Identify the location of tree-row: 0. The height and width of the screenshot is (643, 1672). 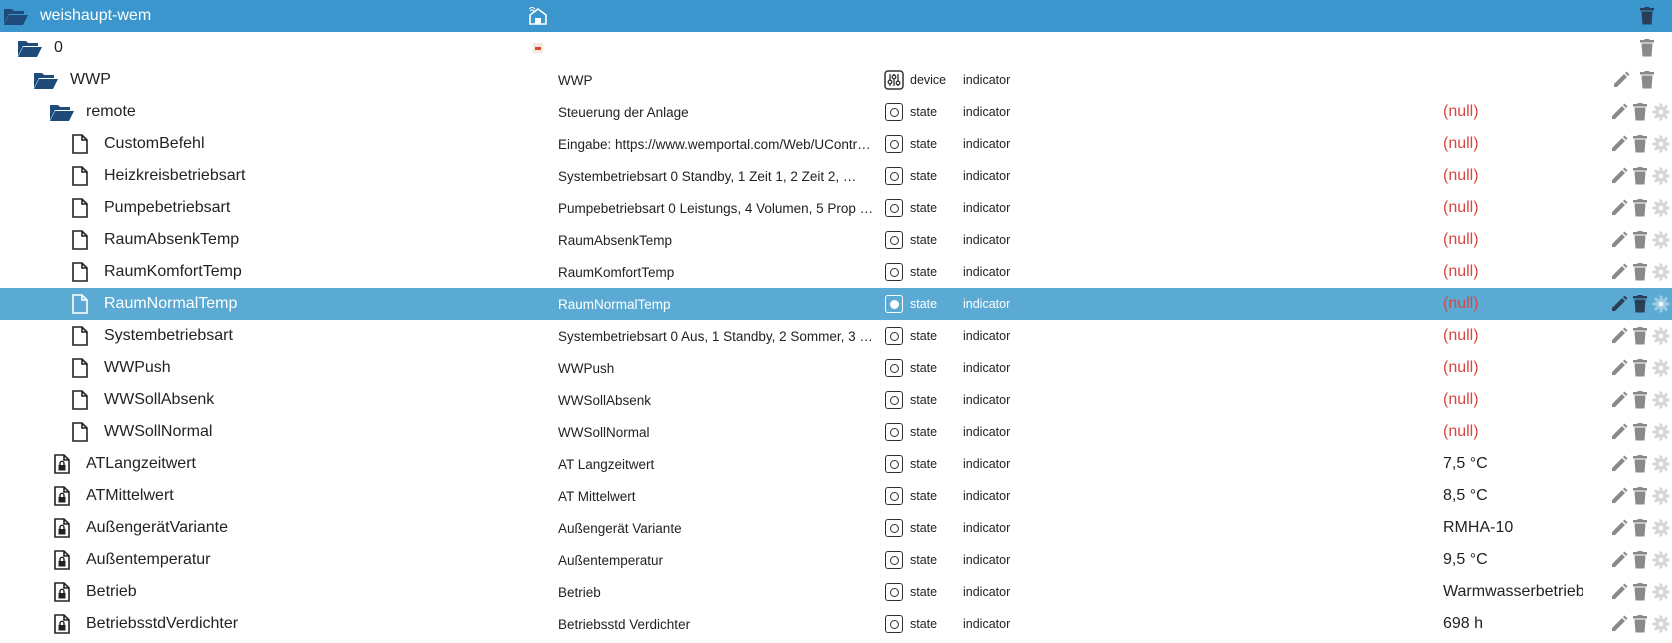
(836, 48).